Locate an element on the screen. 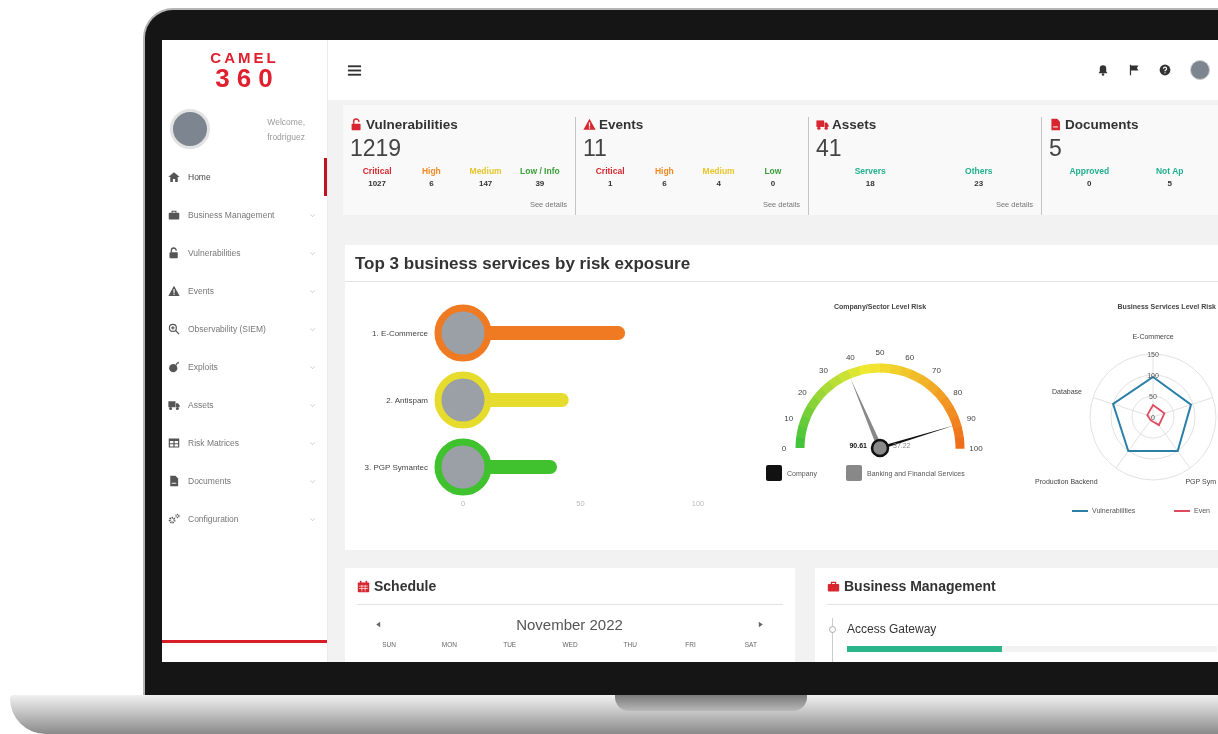 The height and width of the screenshot is (734, 1218). flag-icon is located at coordinates (1134, 70).